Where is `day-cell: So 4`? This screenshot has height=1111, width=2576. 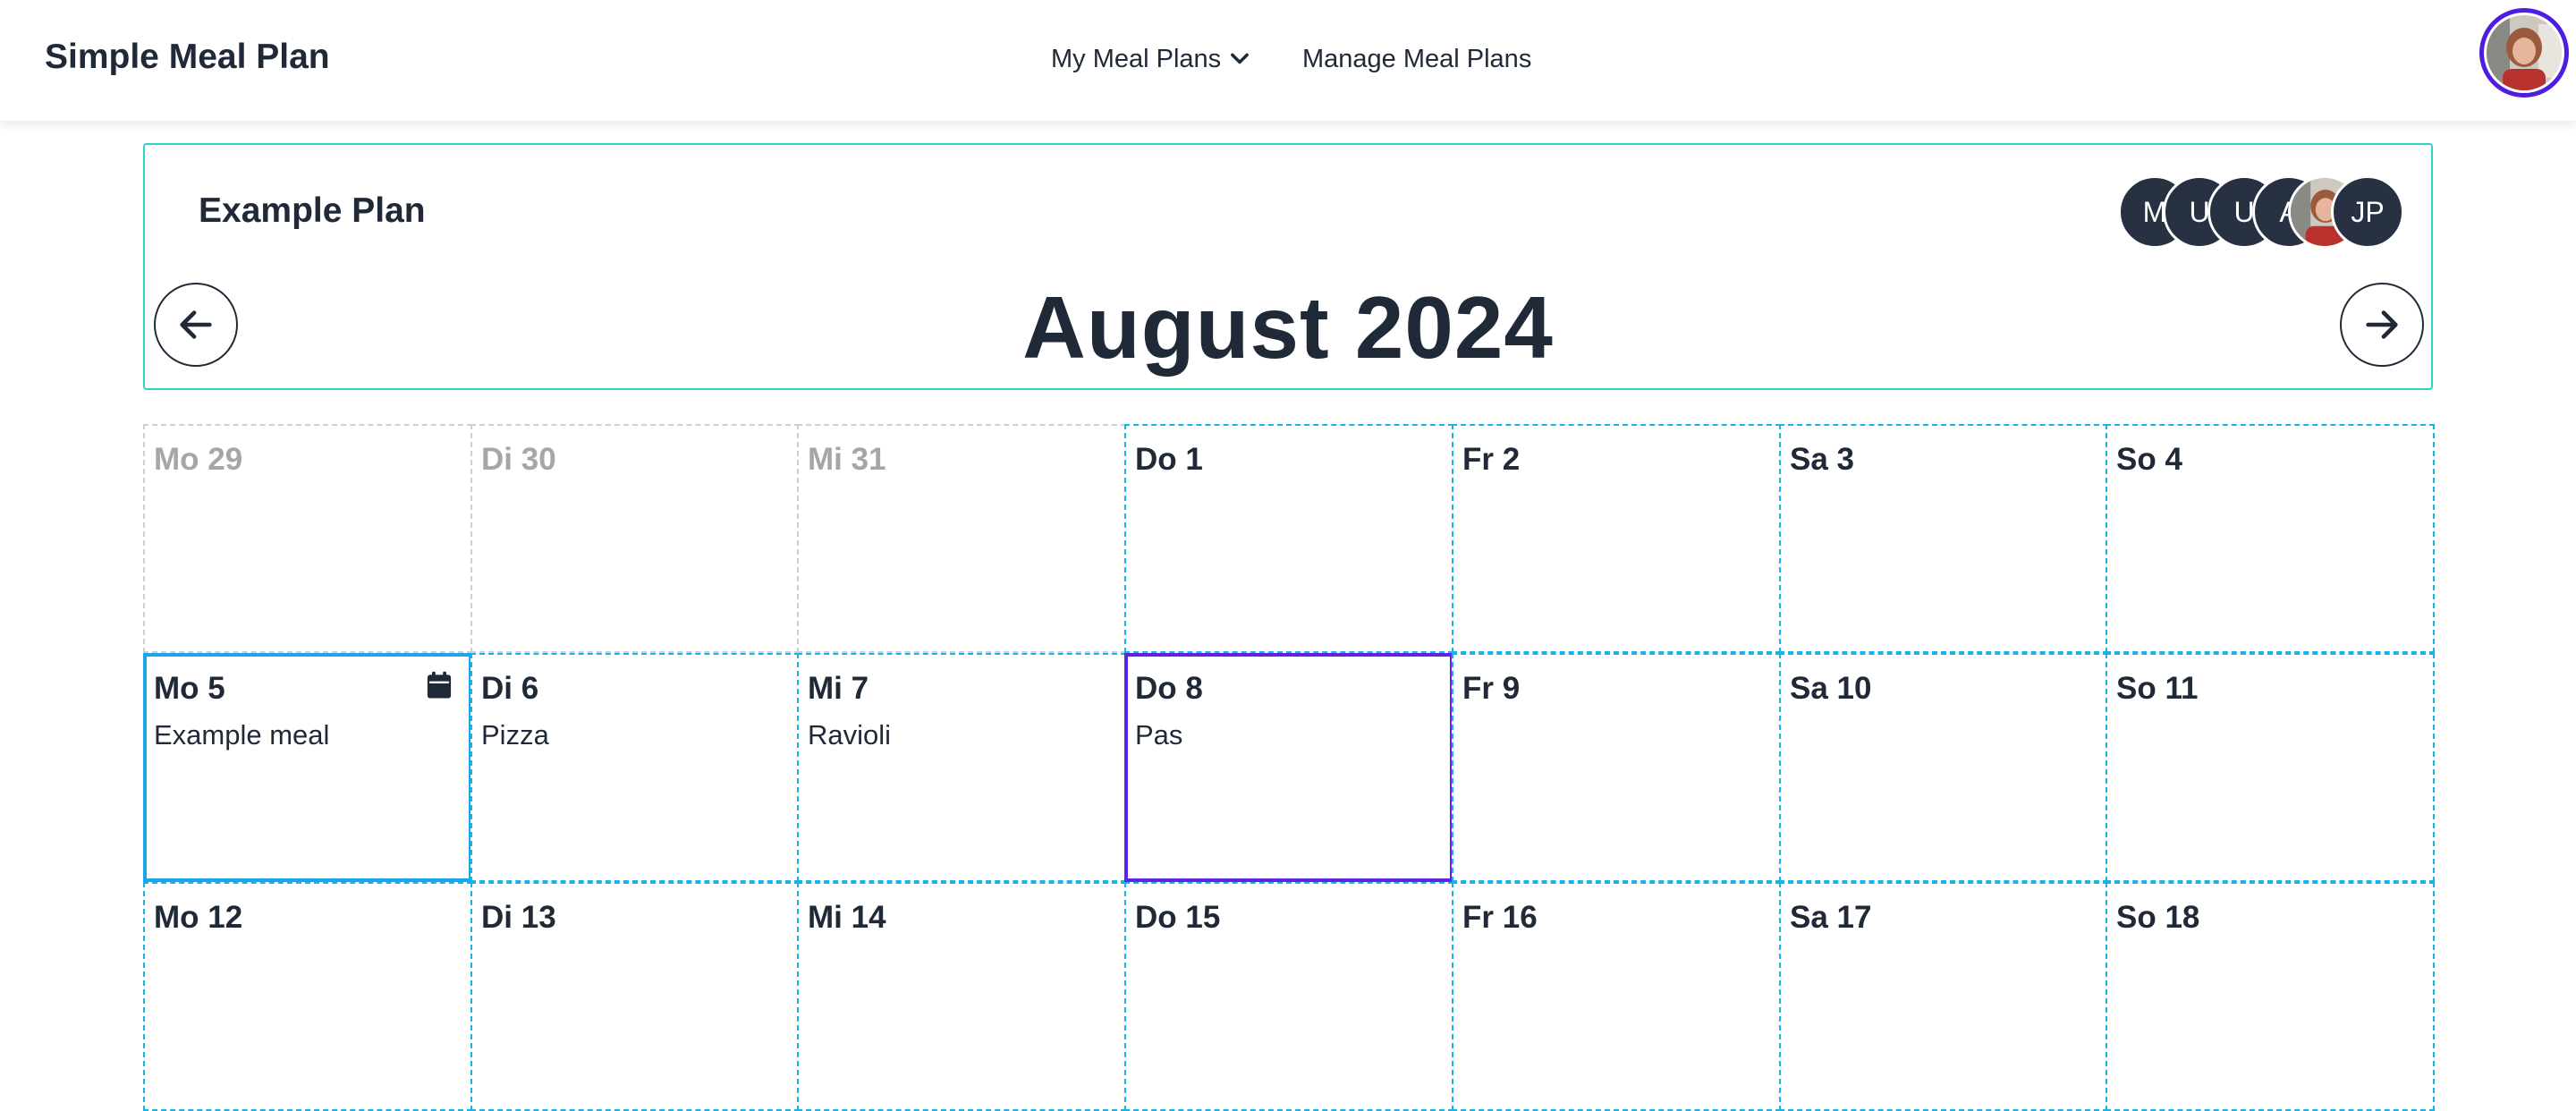 day-cell: So 4 is located at coordinates (2270, 538).